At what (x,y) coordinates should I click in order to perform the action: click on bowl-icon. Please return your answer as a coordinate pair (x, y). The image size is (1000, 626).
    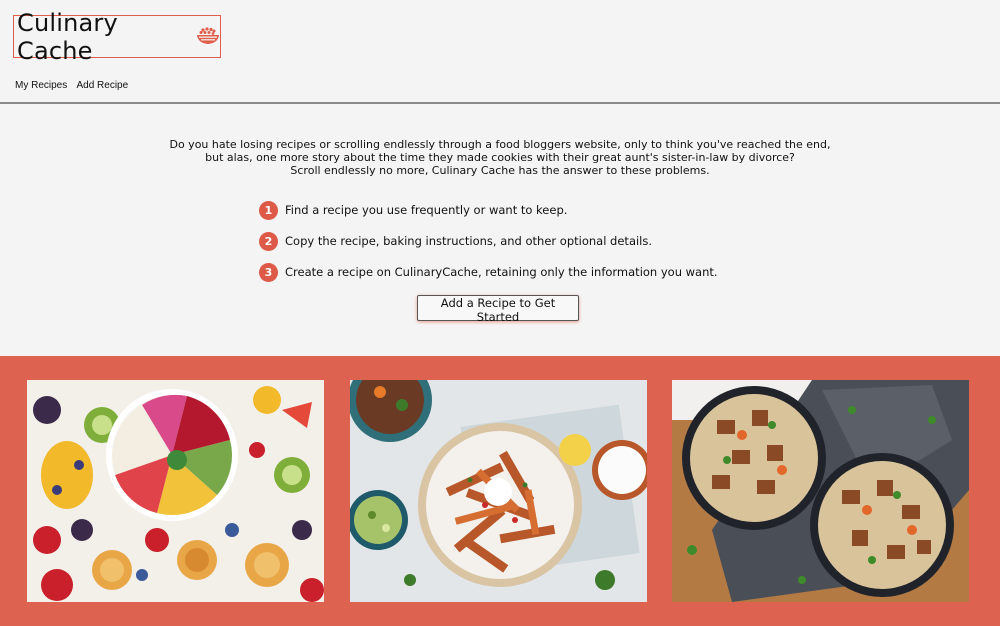
    Looking at the image, I should click on (208, 38).